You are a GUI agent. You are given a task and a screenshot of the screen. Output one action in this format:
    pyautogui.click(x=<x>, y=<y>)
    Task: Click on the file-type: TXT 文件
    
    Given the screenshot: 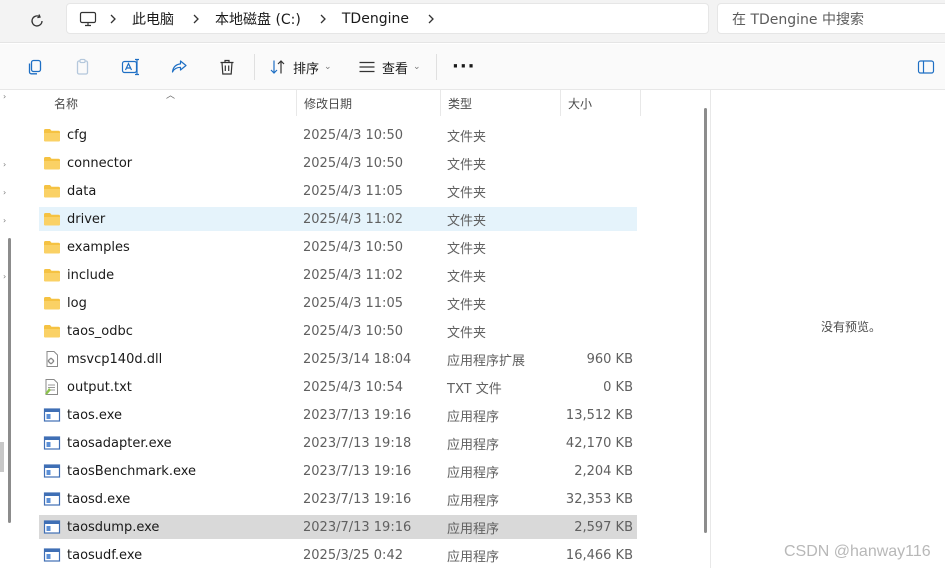 What is the action you would take?
    pyautogui.click(x=474, y=389)
    